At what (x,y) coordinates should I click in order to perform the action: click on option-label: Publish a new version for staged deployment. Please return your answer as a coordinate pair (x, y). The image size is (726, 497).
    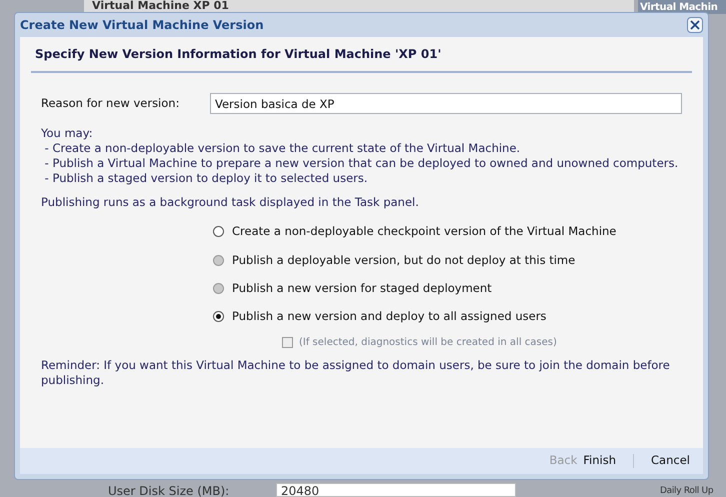
    Looking at the image, I should click on (362, 288).